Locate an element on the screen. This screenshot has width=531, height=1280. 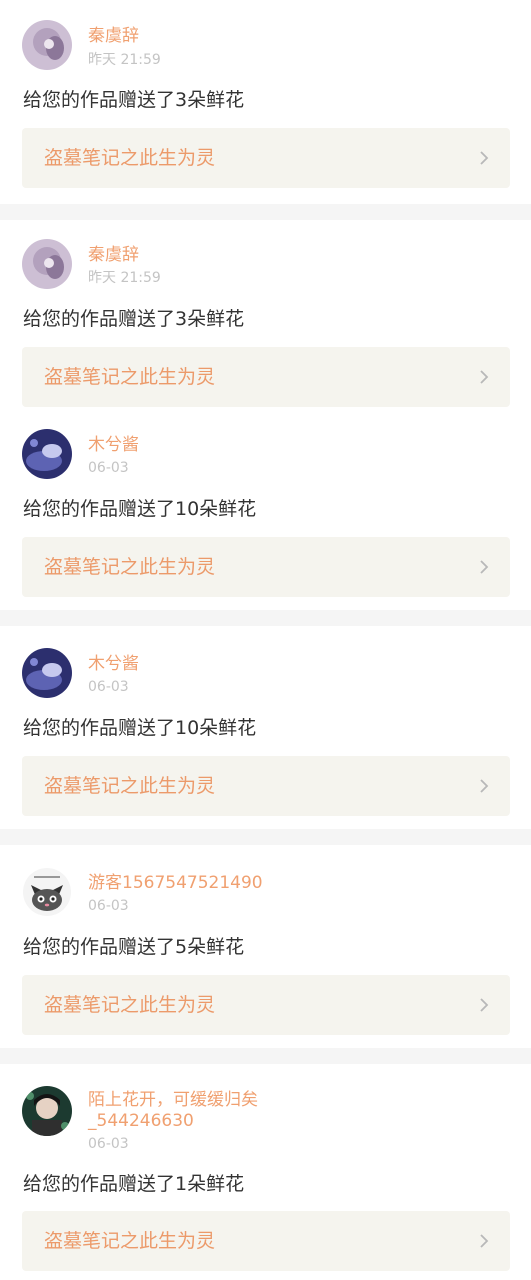
username-continued: _544246630 is located at coordinates (141, 1121).